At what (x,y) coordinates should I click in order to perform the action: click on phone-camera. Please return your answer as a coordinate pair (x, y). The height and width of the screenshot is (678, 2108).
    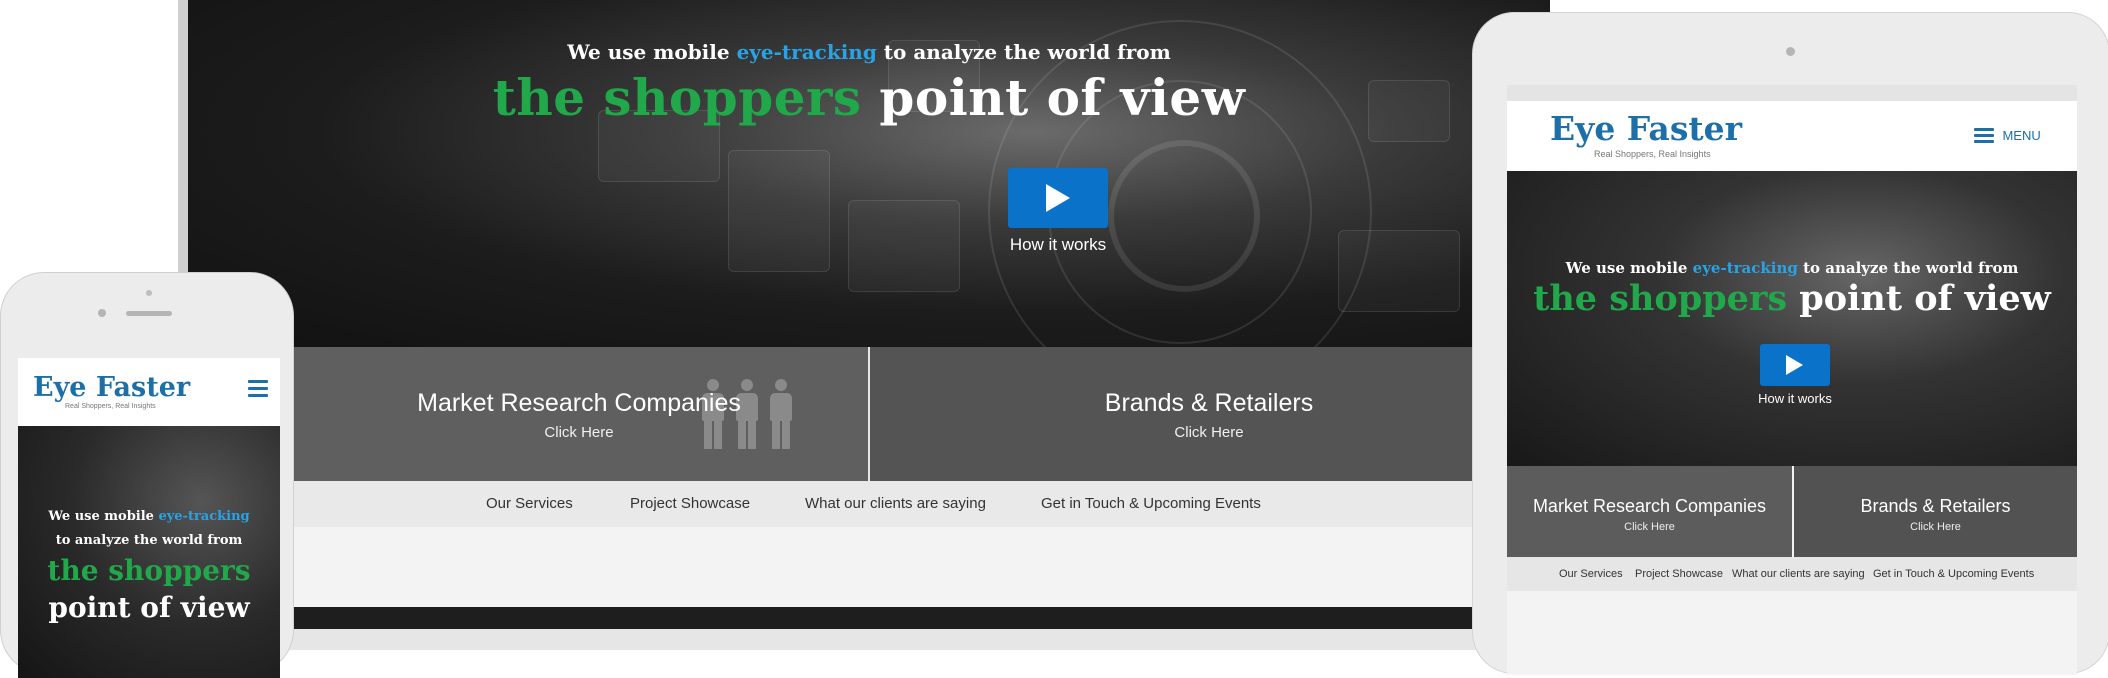
    Looking at the image, I should click on (102, 313).